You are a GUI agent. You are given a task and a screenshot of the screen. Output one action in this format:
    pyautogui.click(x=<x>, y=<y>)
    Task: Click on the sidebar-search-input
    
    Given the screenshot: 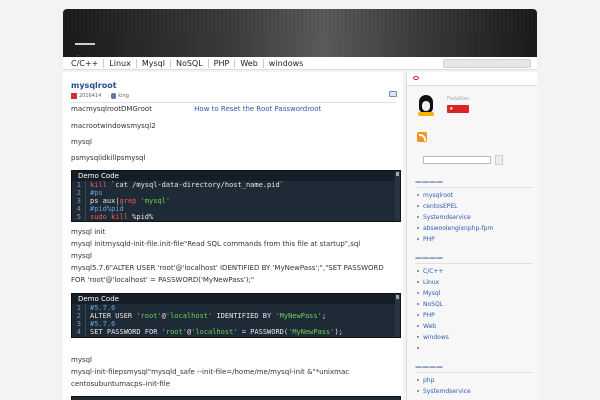 What is the action you would take?
    pyautogui.click(x=457, y=160)
    